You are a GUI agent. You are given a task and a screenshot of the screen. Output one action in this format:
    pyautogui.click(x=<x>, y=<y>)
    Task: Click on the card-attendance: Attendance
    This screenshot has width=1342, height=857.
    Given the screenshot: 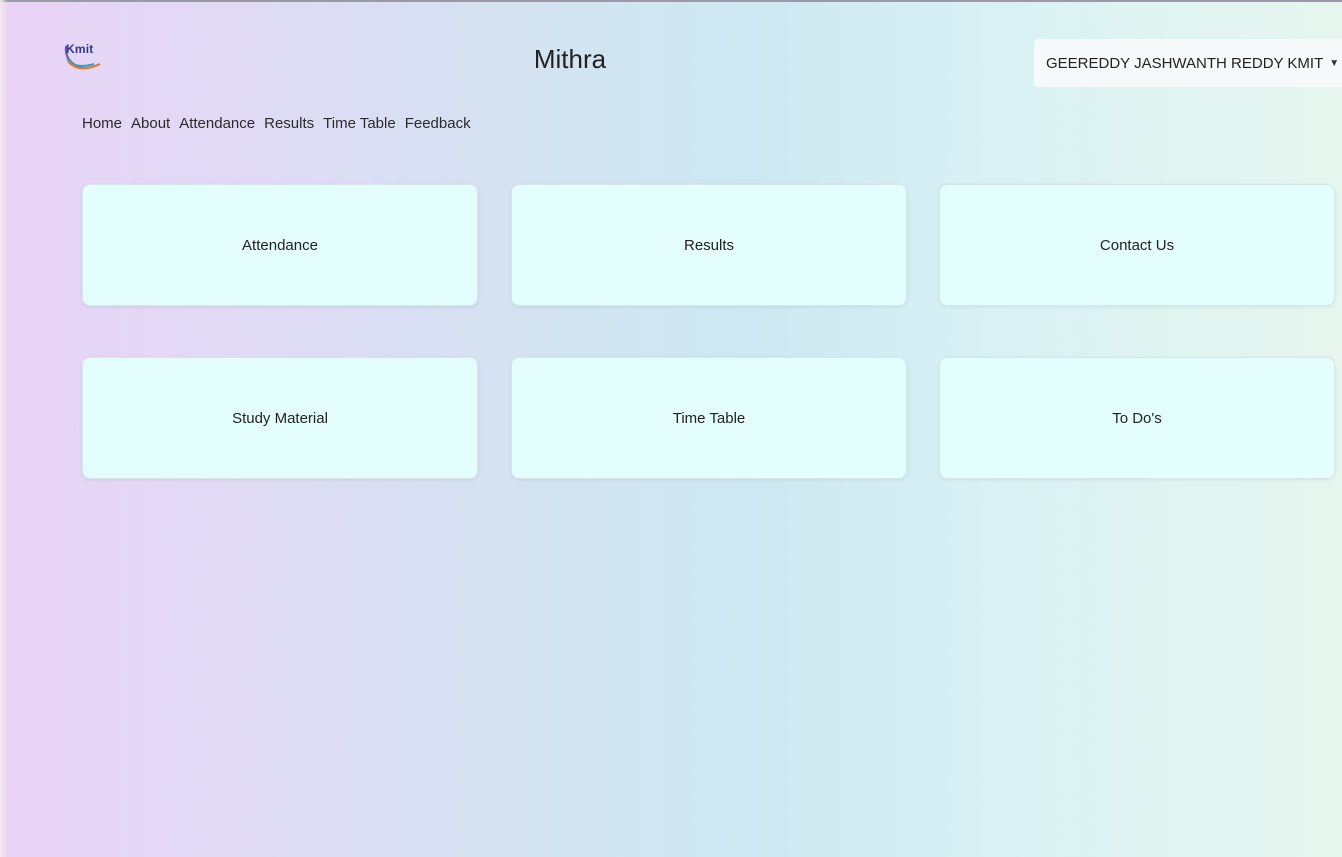 What is the action you would take?
    pyautogui.click(x=280, y=245)
    